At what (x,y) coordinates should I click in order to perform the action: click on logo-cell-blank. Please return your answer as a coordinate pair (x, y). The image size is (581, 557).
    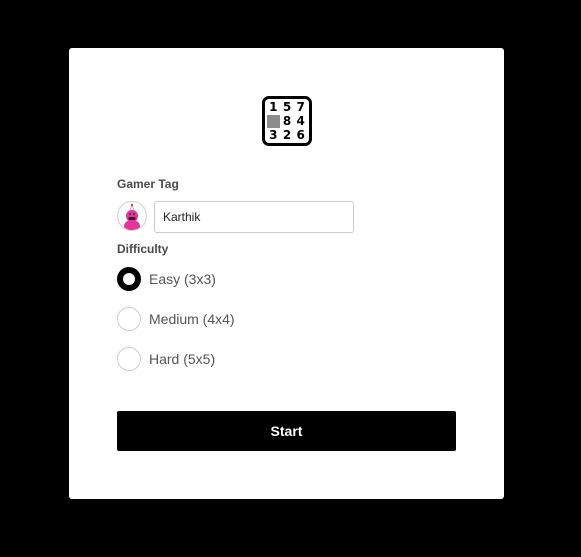
    Looking at the image, I should click on (273, 121).